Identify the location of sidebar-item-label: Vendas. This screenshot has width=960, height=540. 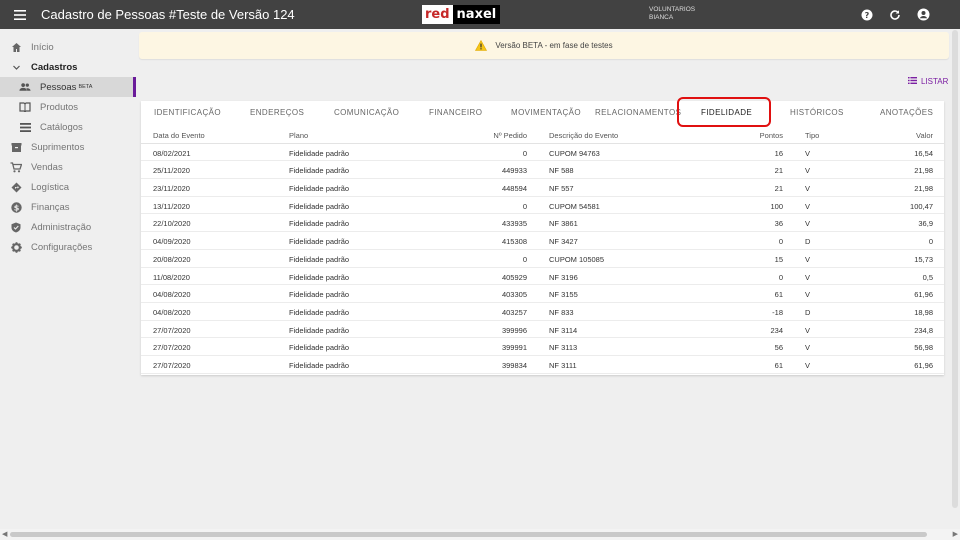
(47, 167).